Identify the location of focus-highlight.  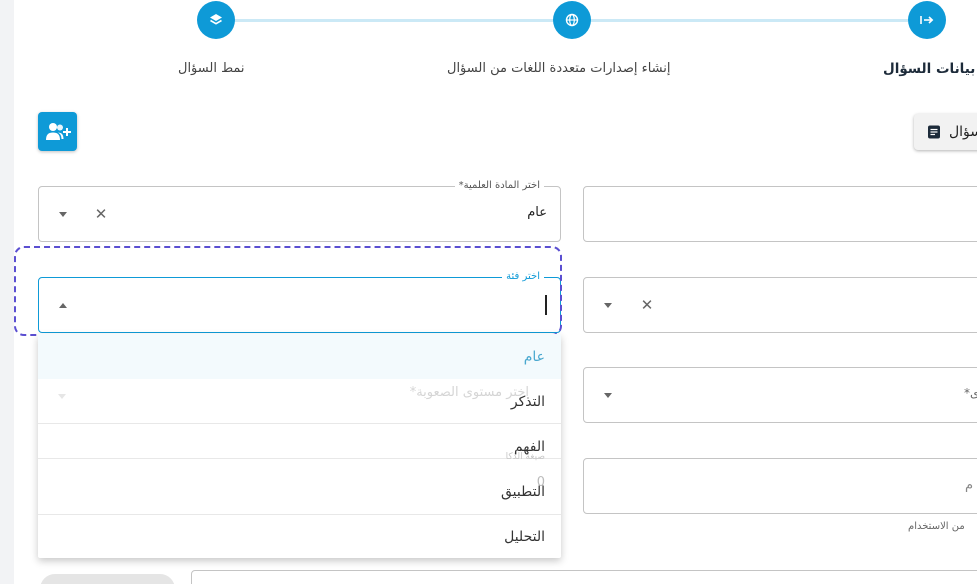
(288, 291).